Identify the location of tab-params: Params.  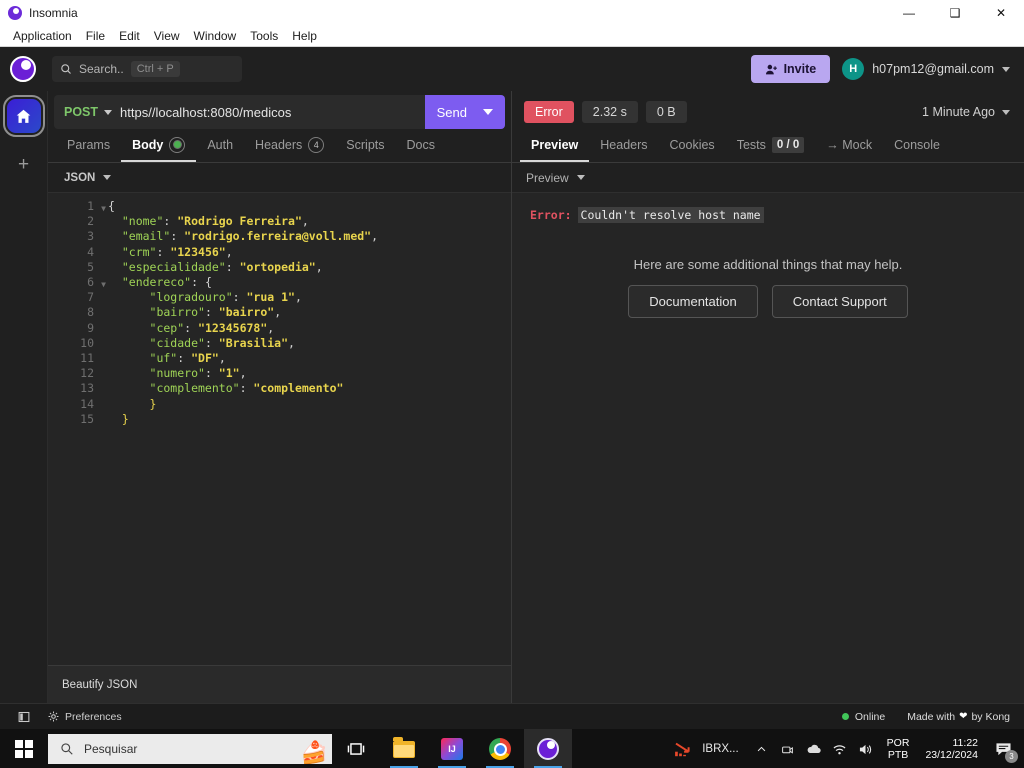
(88, 145).